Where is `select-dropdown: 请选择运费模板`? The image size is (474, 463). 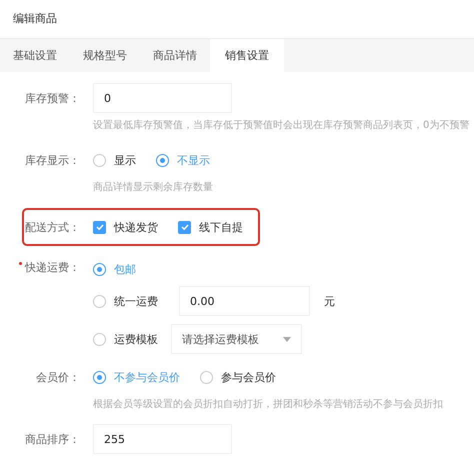
select-dropdown: 请选择运费模板 is located at coordinates (236, 339).